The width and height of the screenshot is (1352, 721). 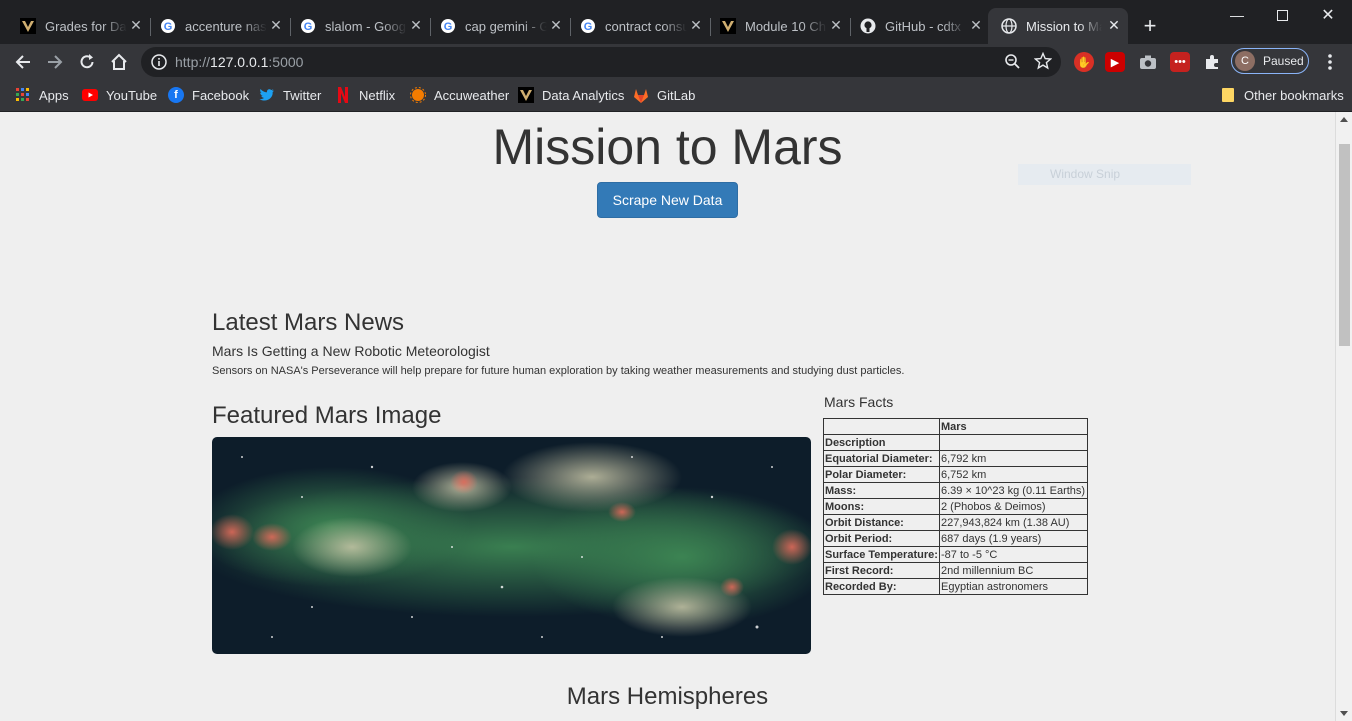 I want to click on fact-label: Moons:, so click(x=881, y=506).